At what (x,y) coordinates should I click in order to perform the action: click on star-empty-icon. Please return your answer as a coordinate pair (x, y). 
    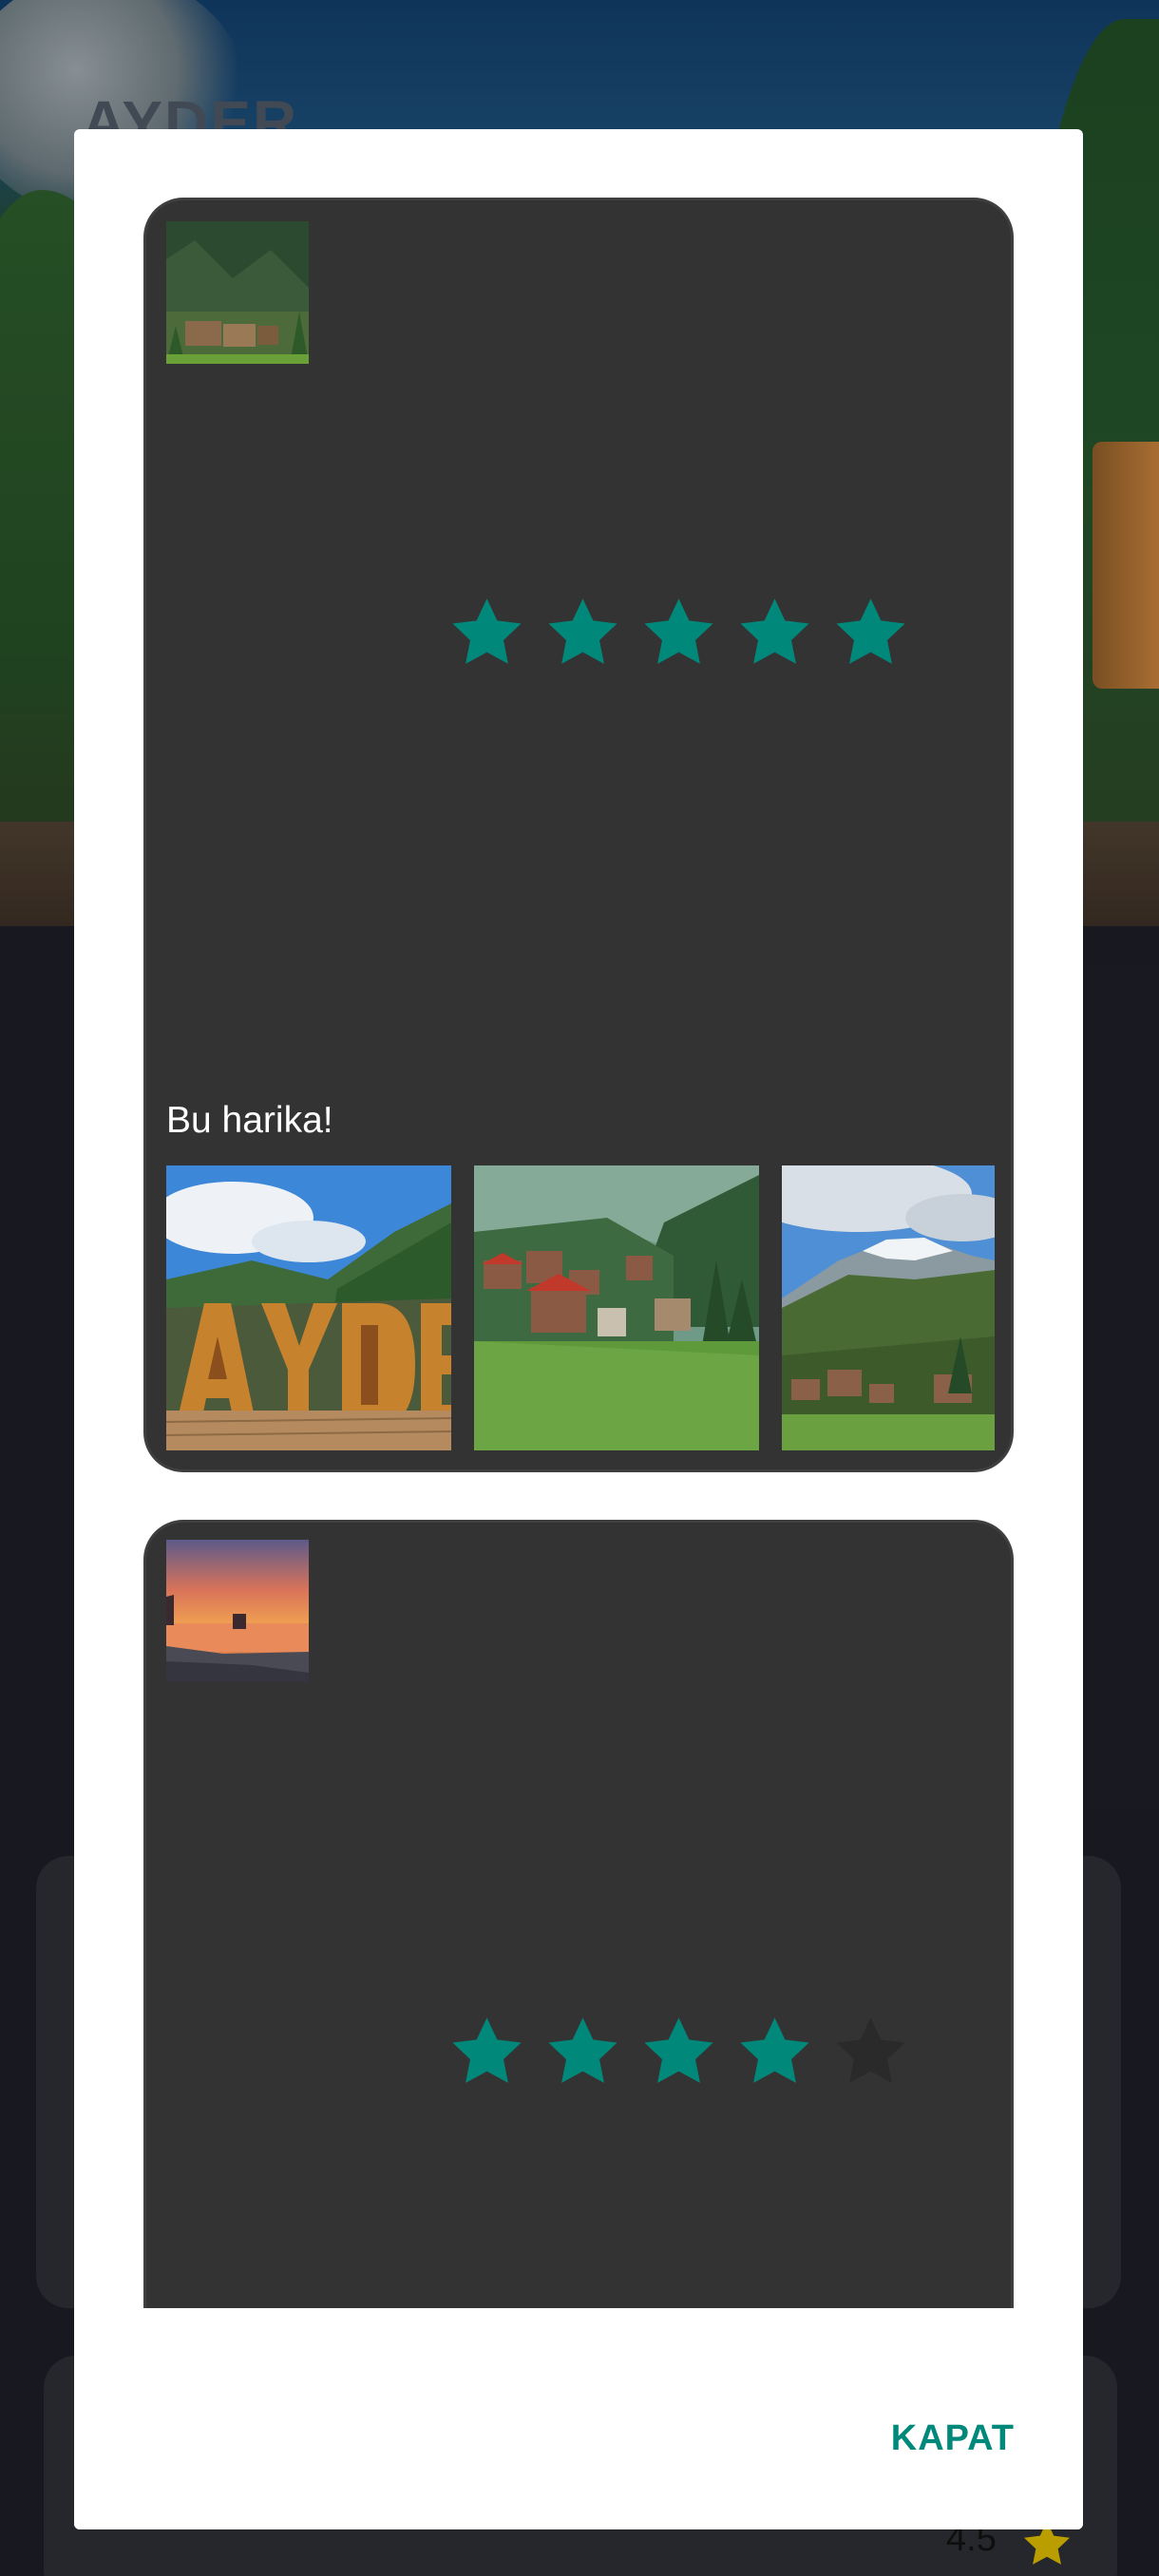
    Looking at the image, I should click on (870, 2050).